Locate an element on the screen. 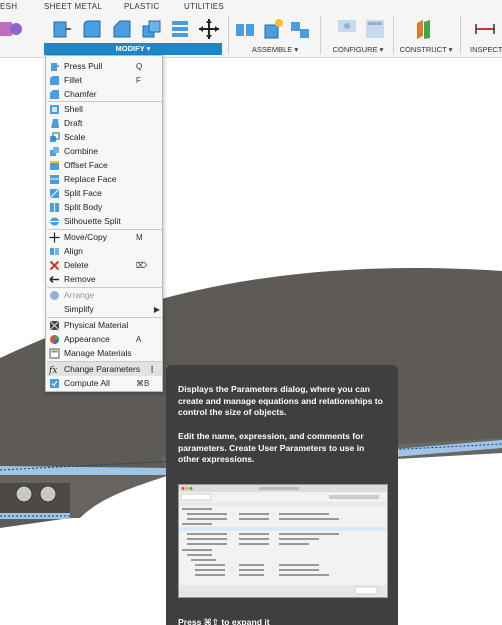  menu-item-chamfer: Chamfer is located at coordinates (104, 94).